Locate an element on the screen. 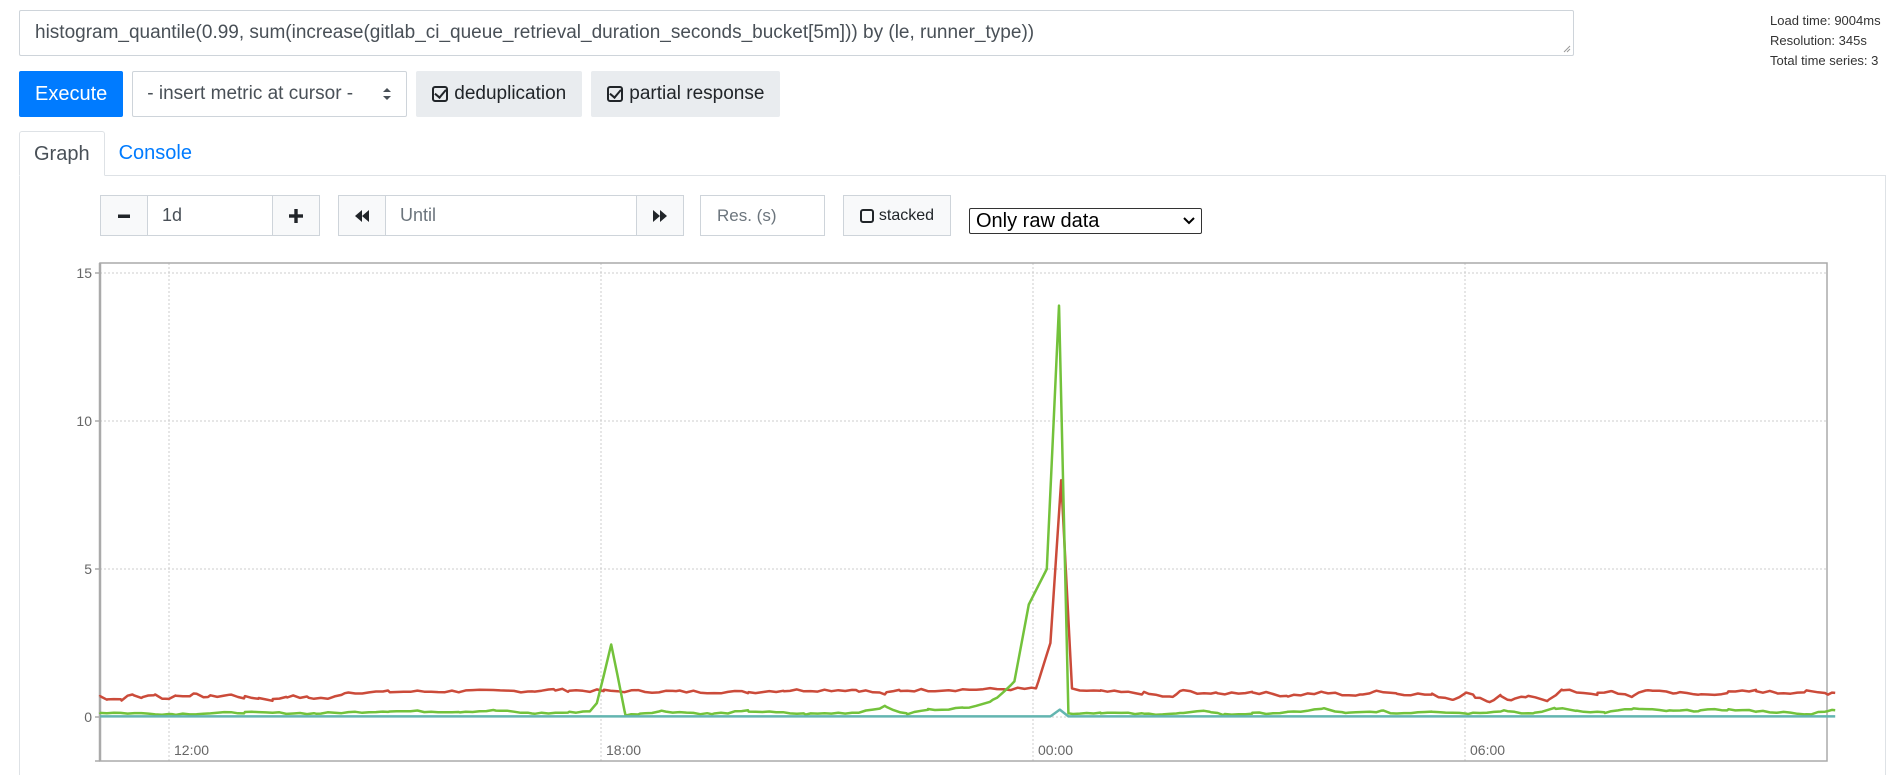 This screenshot has height=775, width=1899. x-tick-label: 12:00 is located at coordinates (191, 750).